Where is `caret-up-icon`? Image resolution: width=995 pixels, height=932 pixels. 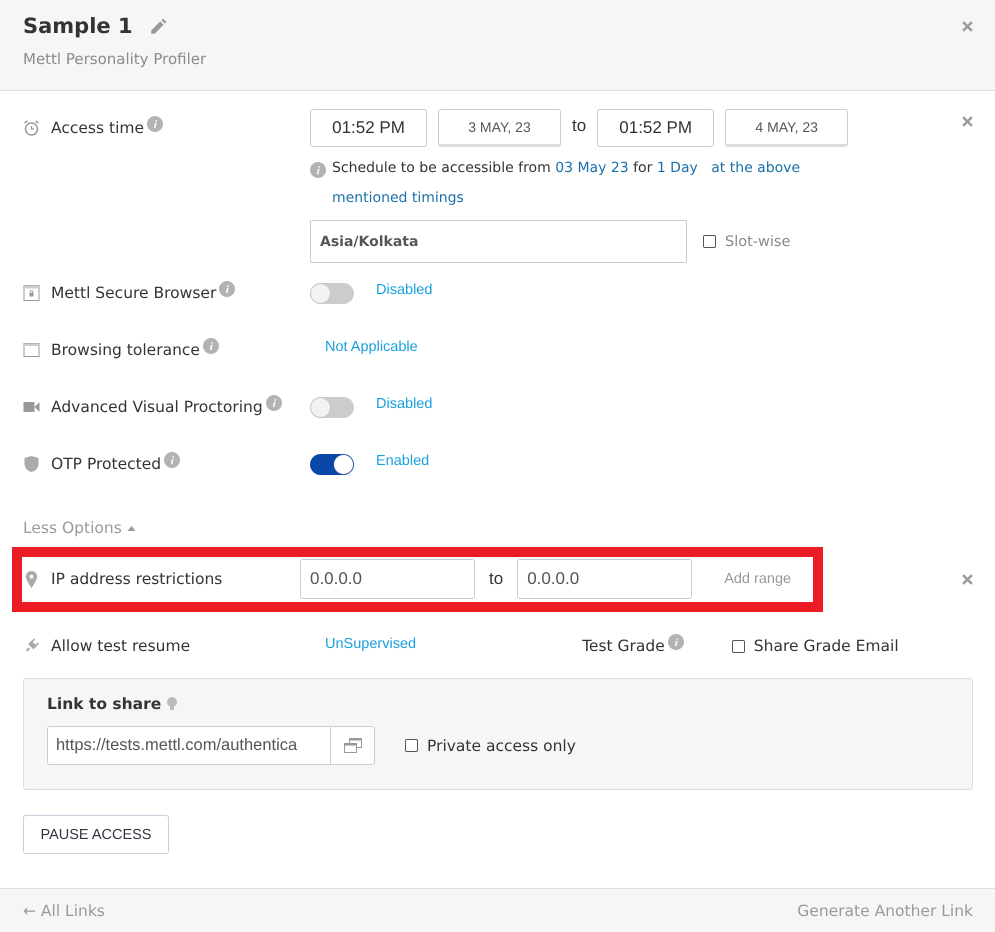 caret-up-icon is located at coordinates (131, 528).